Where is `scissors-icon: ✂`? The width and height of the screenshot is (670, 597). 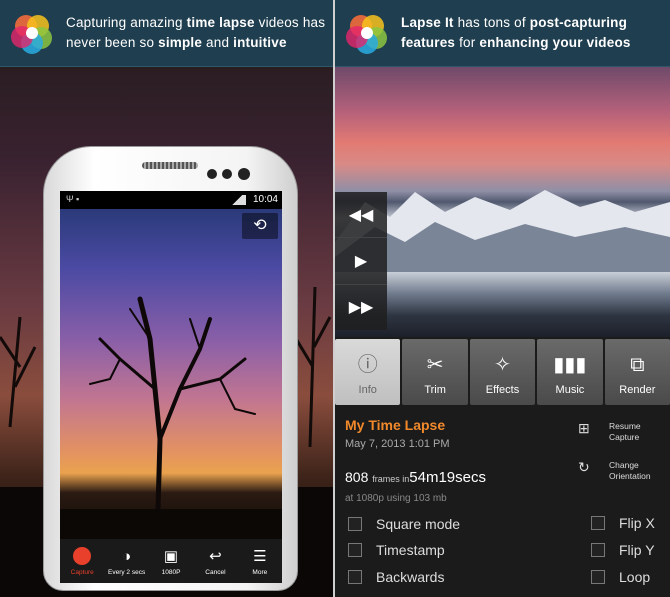 scissors-icon: ✂ is located at coordinates (435, 365).